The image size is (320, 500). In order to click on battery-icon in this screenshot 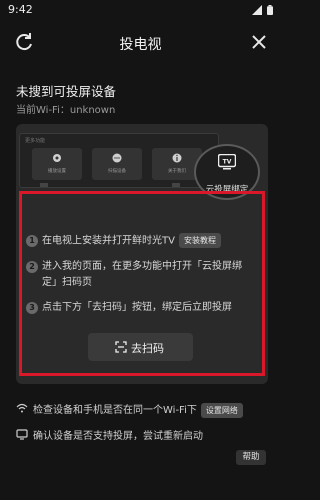, I will do `click(270, 10)`.